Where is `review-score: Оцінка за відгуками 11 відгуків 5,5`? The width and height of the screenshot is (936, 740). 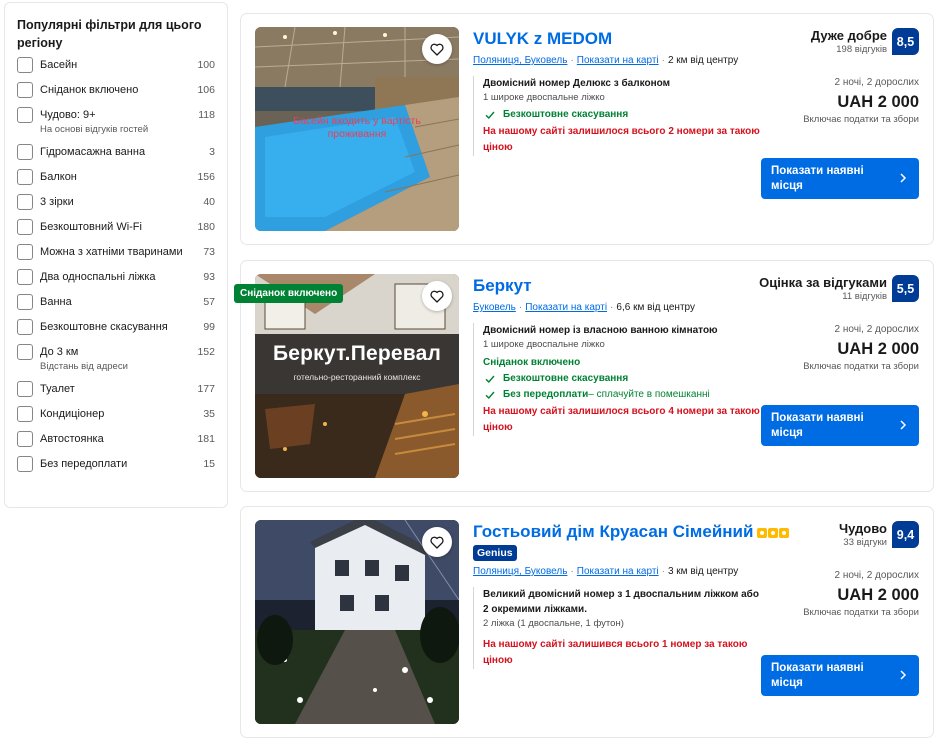 review-score: Оцінка за відгуками 11 відгуків 5,5 is located at coordinates (839, 289).